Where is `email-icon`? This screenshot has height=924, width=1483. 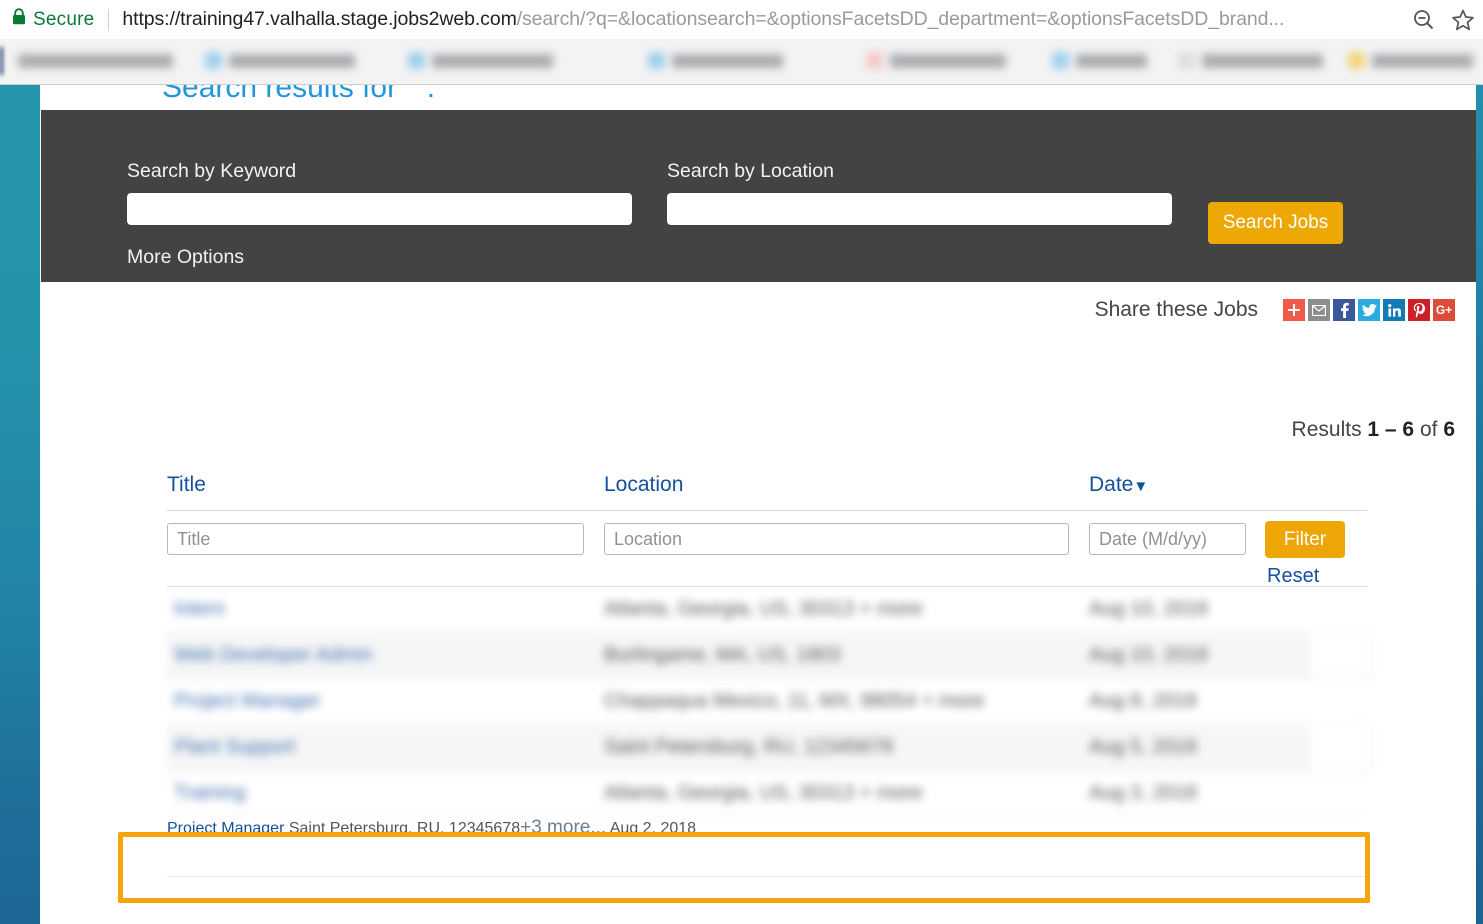 email-icon is located at coordinates (1319, 310).